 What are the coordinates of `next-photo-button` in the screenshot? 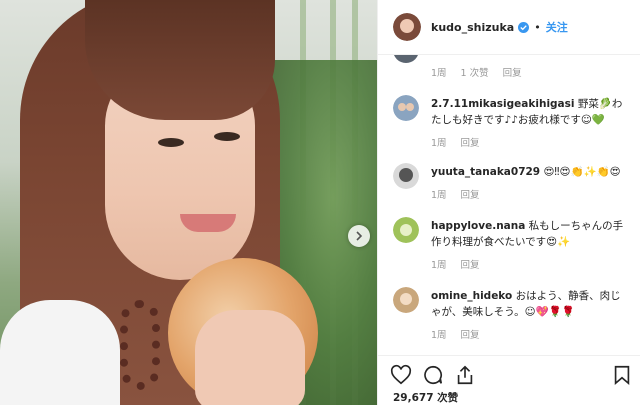 It's located at (359, 236).